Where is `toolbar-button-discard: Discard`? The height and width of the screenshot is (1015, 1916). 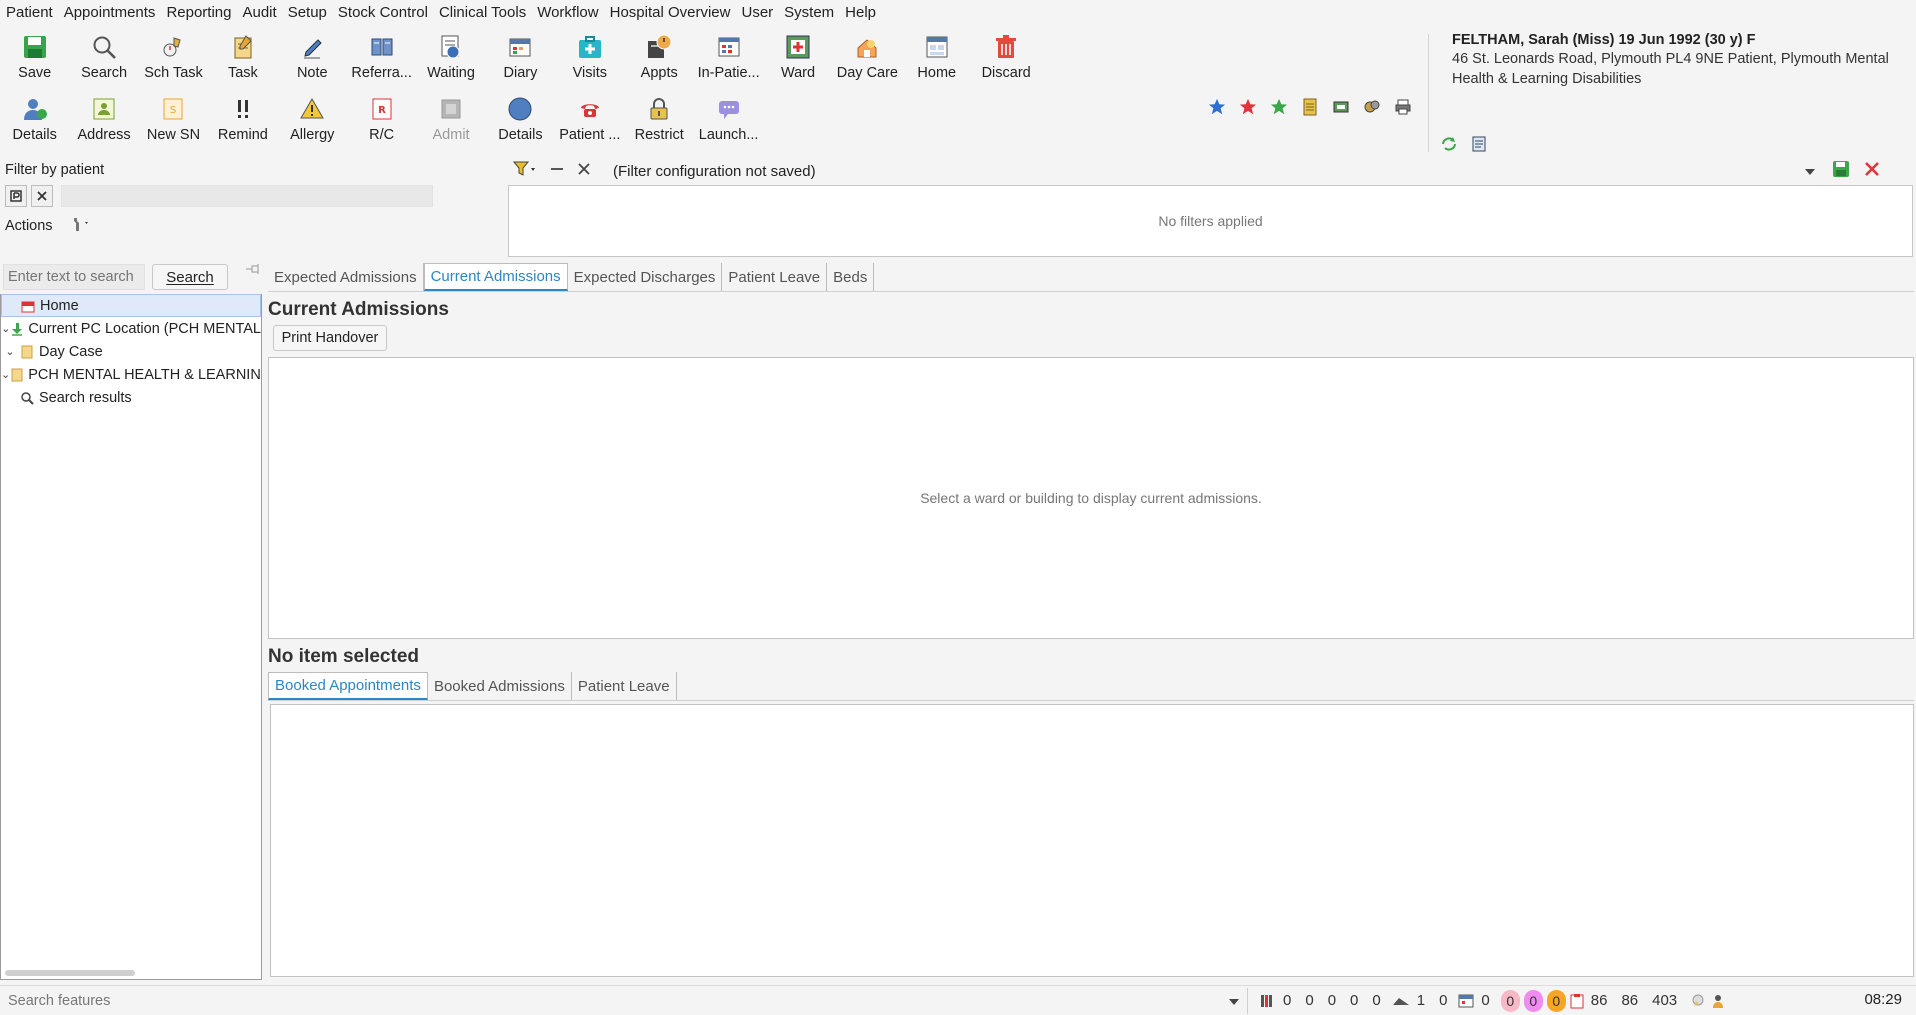 toolbar-button-discard: Discard is located at coordinates (1005, 61).